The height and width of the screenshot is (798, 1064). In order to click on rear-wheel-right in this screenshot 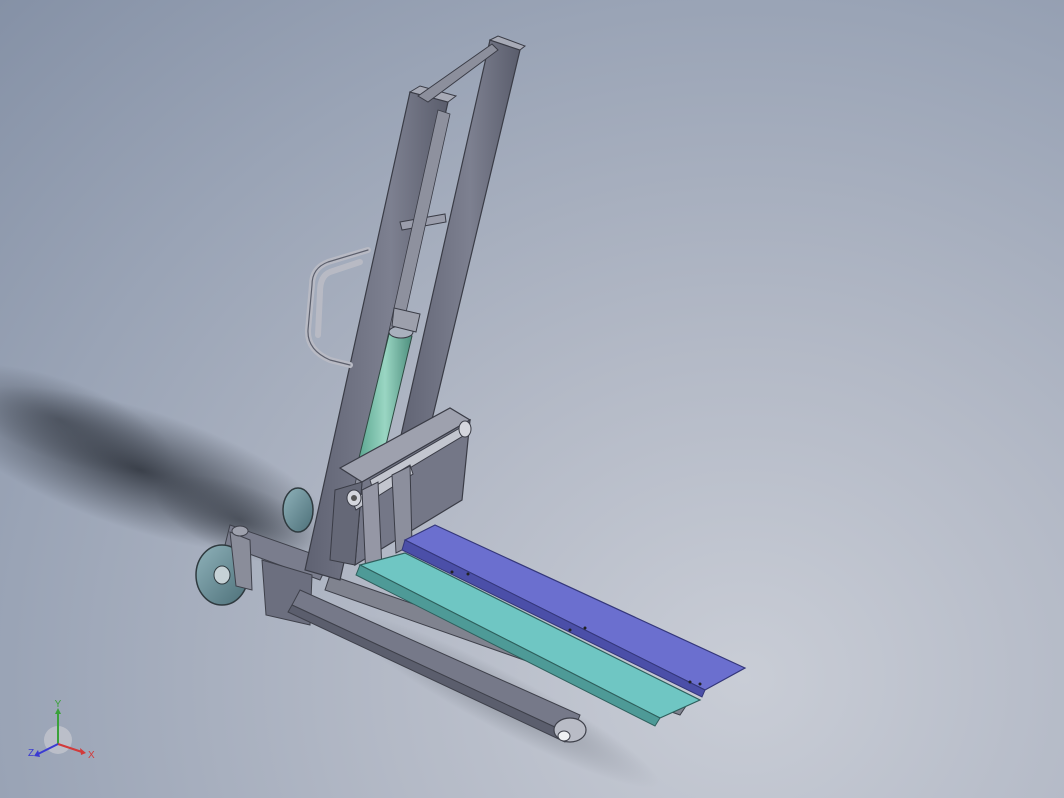, I will do `click(298, 510)`.